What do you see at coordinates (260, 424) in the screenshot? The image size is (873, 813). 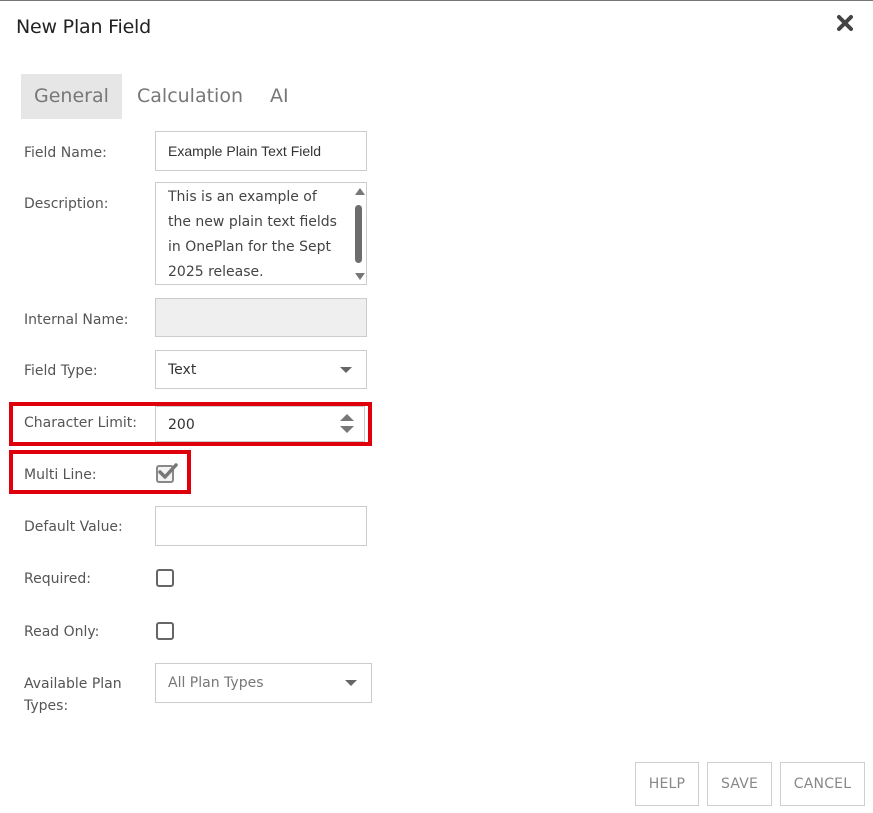 I see `character-limit-input: 200` at bounding box center [260, 424].